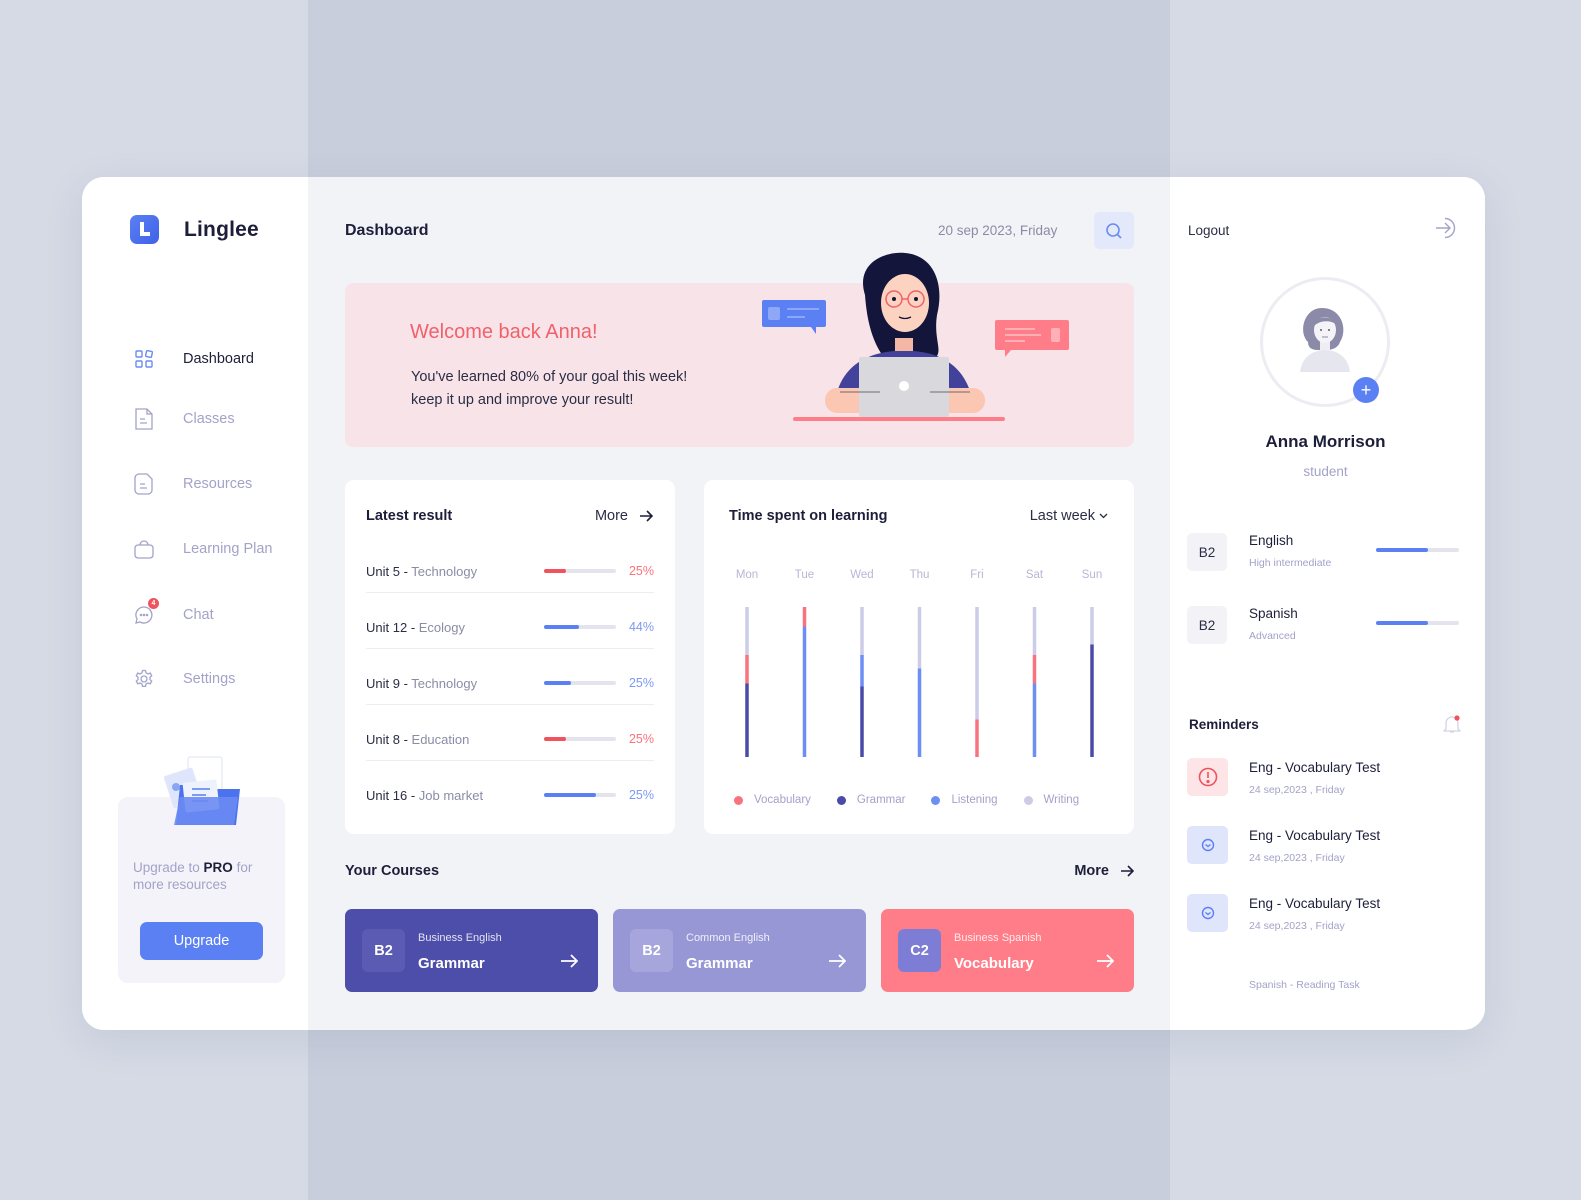 This screenshot has height=1200, width=1581. I want to click on course-card: B2 Business English Grammar, so click(471, 950).